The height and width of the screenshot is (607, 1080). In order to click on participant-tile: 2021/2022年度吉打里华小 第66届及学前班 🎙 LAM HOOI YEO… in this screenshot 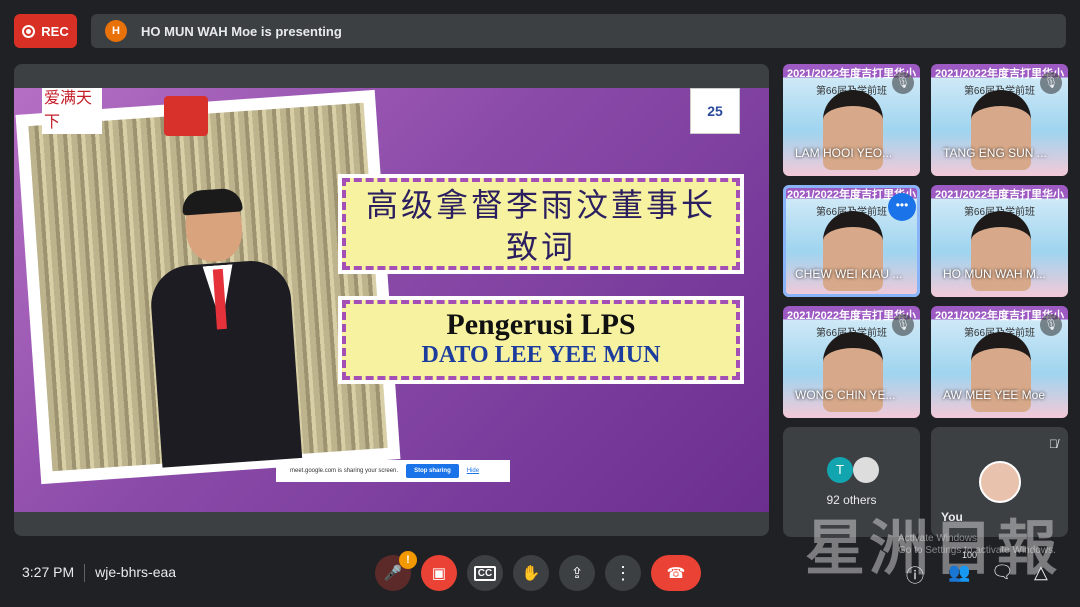, I will do `click(851, 120)`.